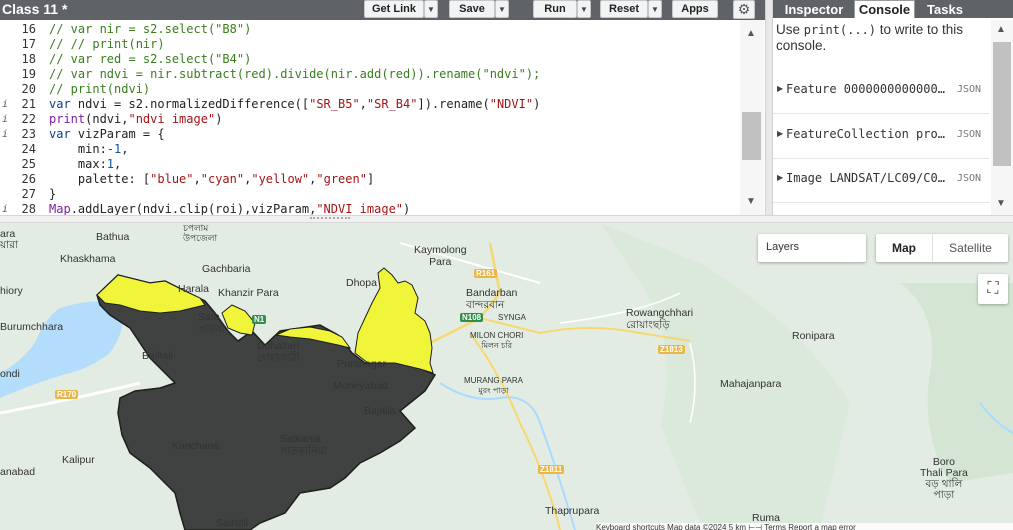 This screenshot has width=1013, height=530. I want to click on code-line: 18 // var red = s2.select("B4"), so click(370, 59).